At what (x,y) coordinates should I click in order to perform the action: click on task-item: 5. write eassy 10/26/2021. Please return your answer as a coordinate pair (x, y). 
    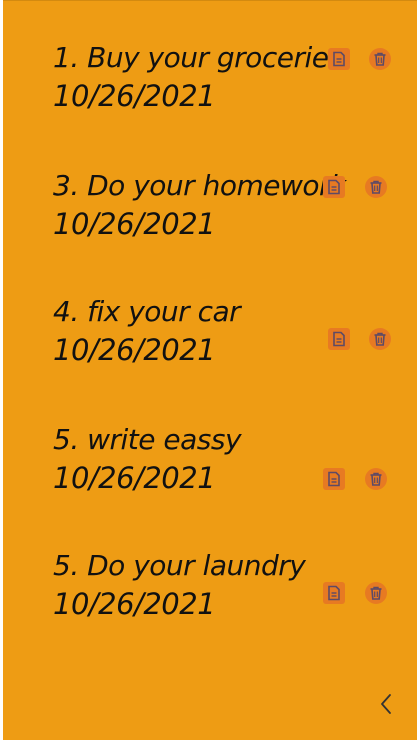
    Looking at the image, I should click on (147, 459).